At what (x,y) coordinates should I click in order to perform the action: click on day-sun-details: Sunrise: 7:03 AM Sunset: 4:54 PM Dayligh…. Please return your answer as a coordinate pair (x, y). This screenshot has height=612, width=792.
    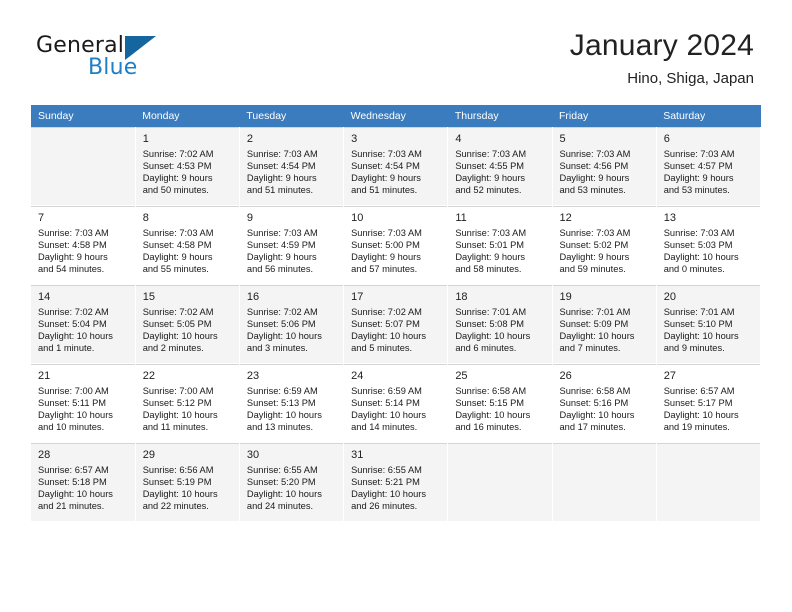
    Looking at the image, I should click on (282, 172).